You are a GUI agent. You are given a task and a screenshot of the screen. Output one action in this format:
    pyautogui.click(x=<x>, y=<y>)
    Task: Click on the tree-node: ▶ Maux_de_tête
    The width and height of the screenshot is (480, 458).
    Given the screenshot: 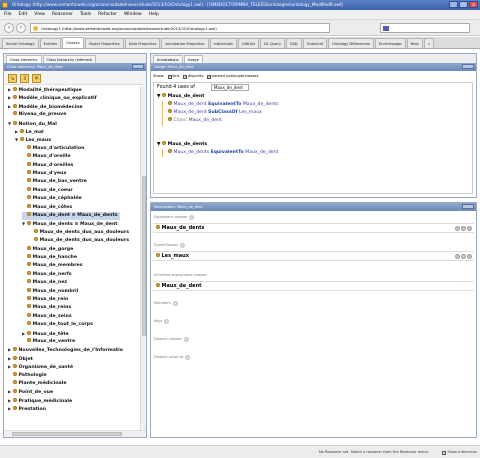 What is the action you would take?
    pyautogui.click(x=45, y=334)
    